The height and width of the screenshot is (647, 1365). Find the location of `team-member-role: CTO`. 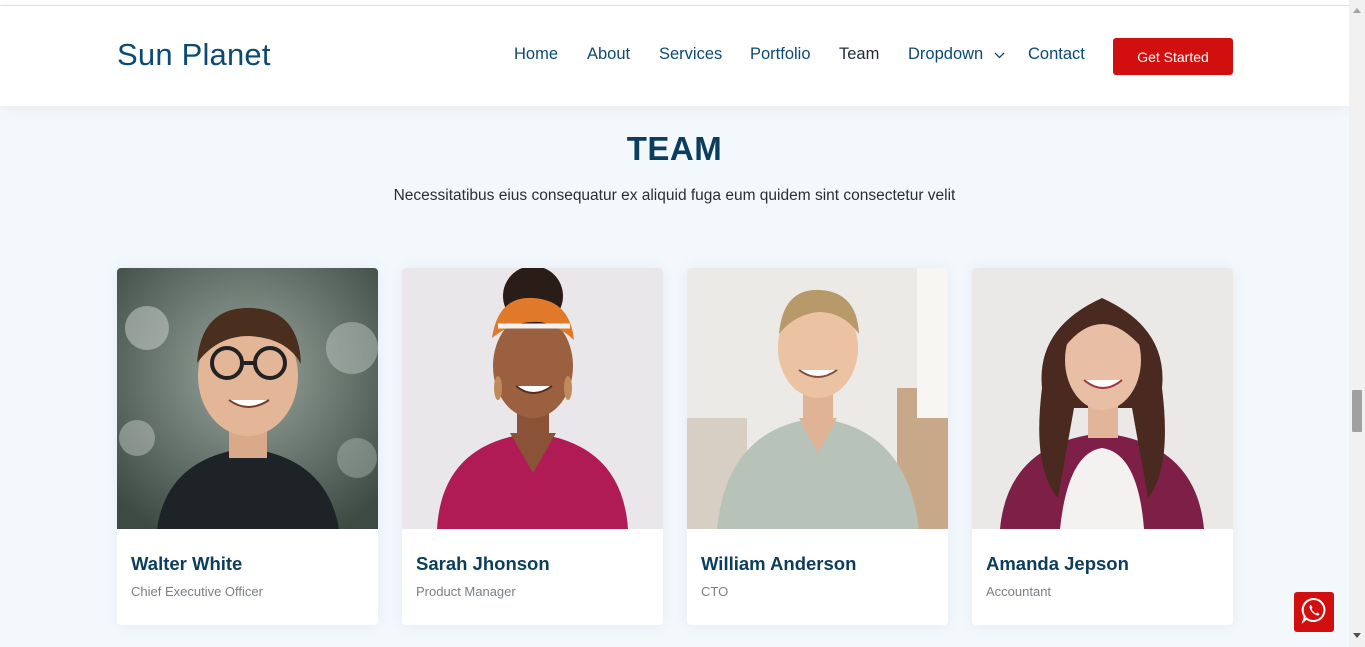

team-member-role: CTO is located at coordinates (715, 591).